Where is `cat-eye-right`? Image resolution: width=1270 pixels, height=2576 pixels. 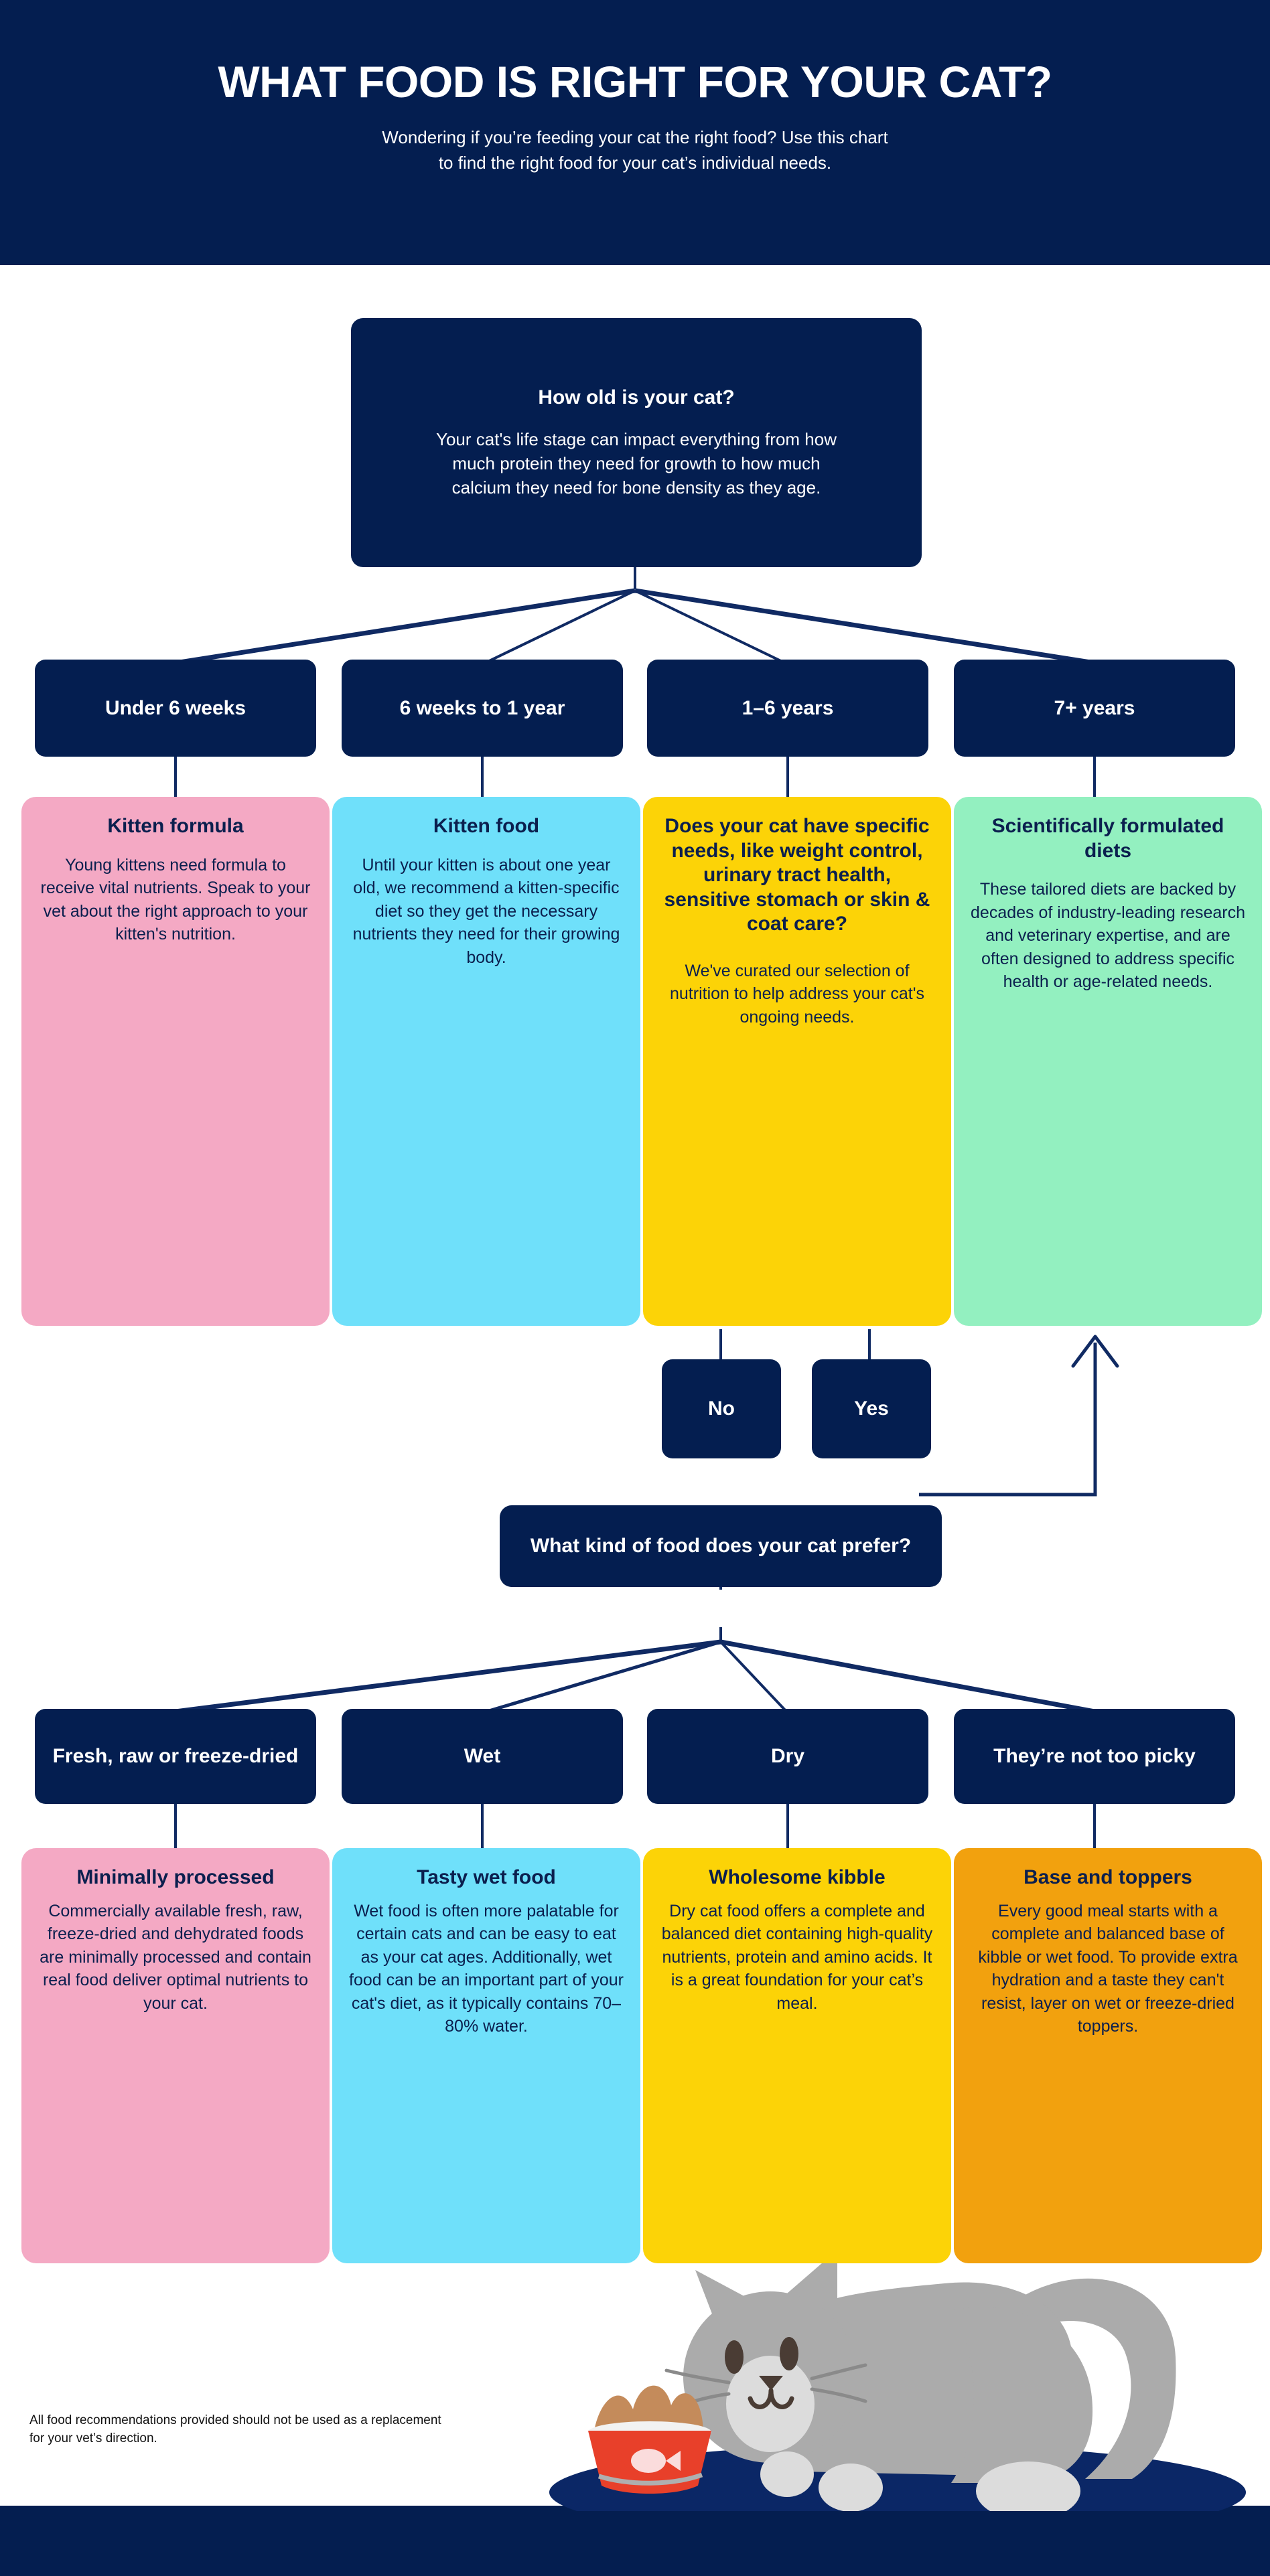
cat-eye-right is located at coordinates (789, 2353).